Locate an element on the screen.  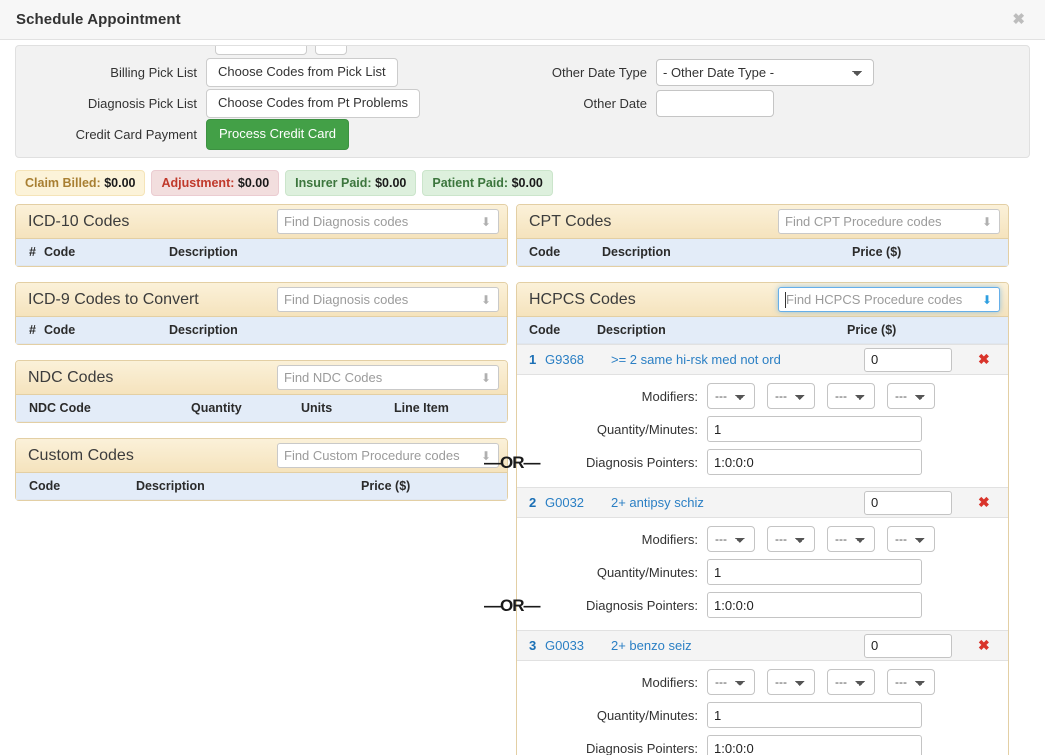
diagnosis-pointers-row: Diagnosis Pointers: is located at coordinates (762, 605).